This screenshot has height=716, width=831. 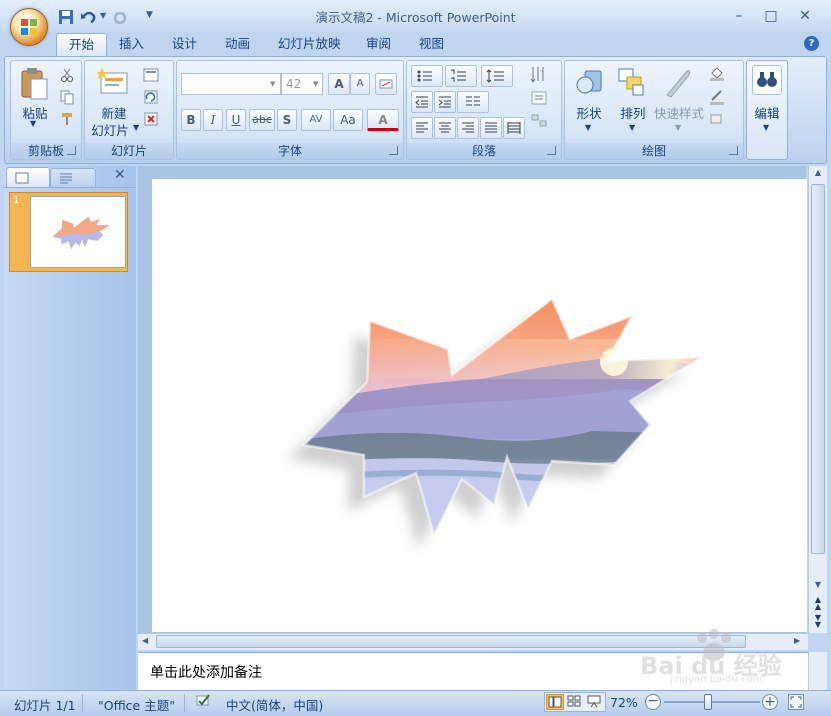 What do you see at coordinates (262, 120) in the screenshot?
I see `strikethrough-button: abc` at bounding box center [262, 120].